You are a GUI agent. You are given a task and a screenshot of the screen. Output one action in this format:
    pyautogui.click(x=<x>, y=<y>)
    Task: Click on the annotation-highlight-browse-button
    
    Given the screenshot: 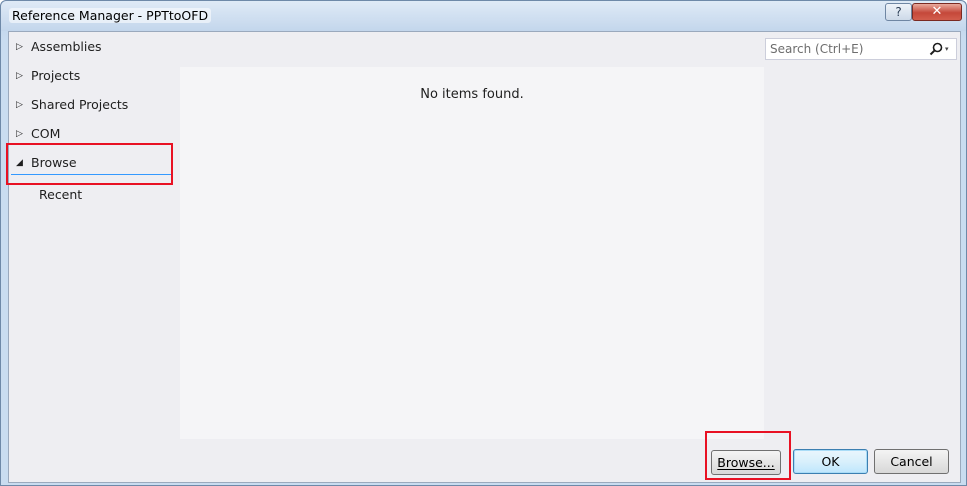 What is the action you would take?
    pyautogui.click(x=748, y=455)
    